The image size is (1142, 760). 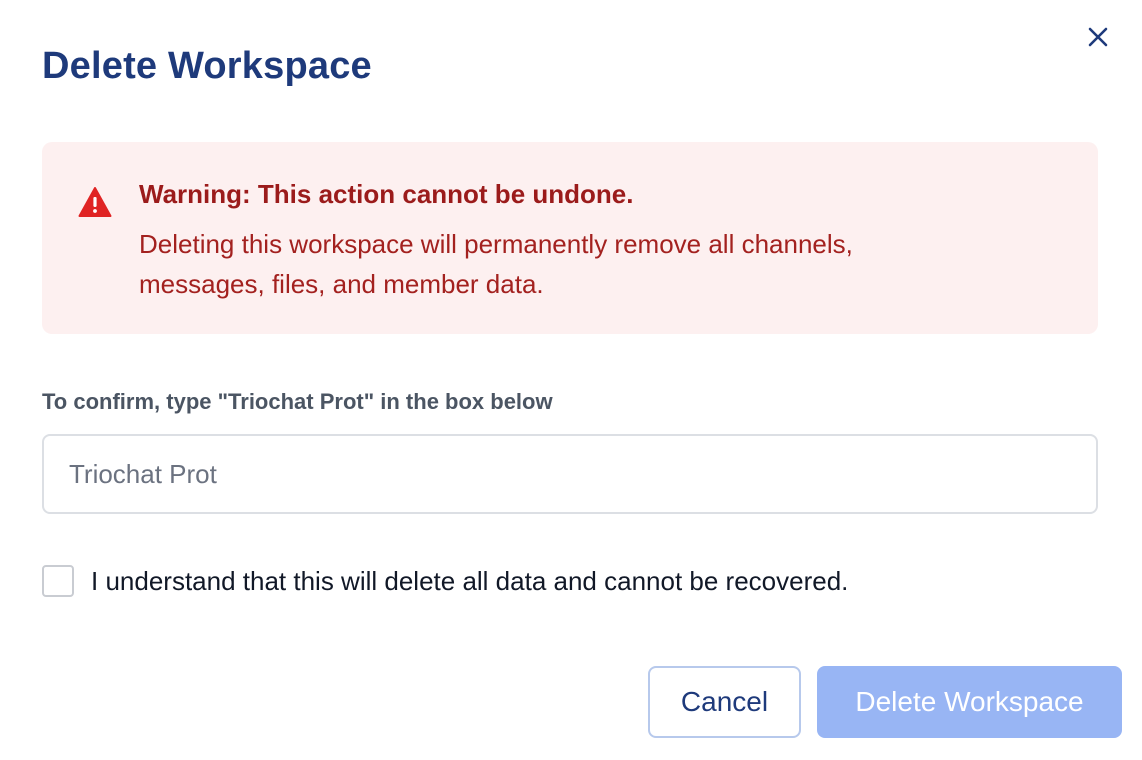 What do you see at coordinates (386, 194) in the screenshot?
I see `warning-title: Warning: This action cannot be undone.` at bounding box center [386, 194].